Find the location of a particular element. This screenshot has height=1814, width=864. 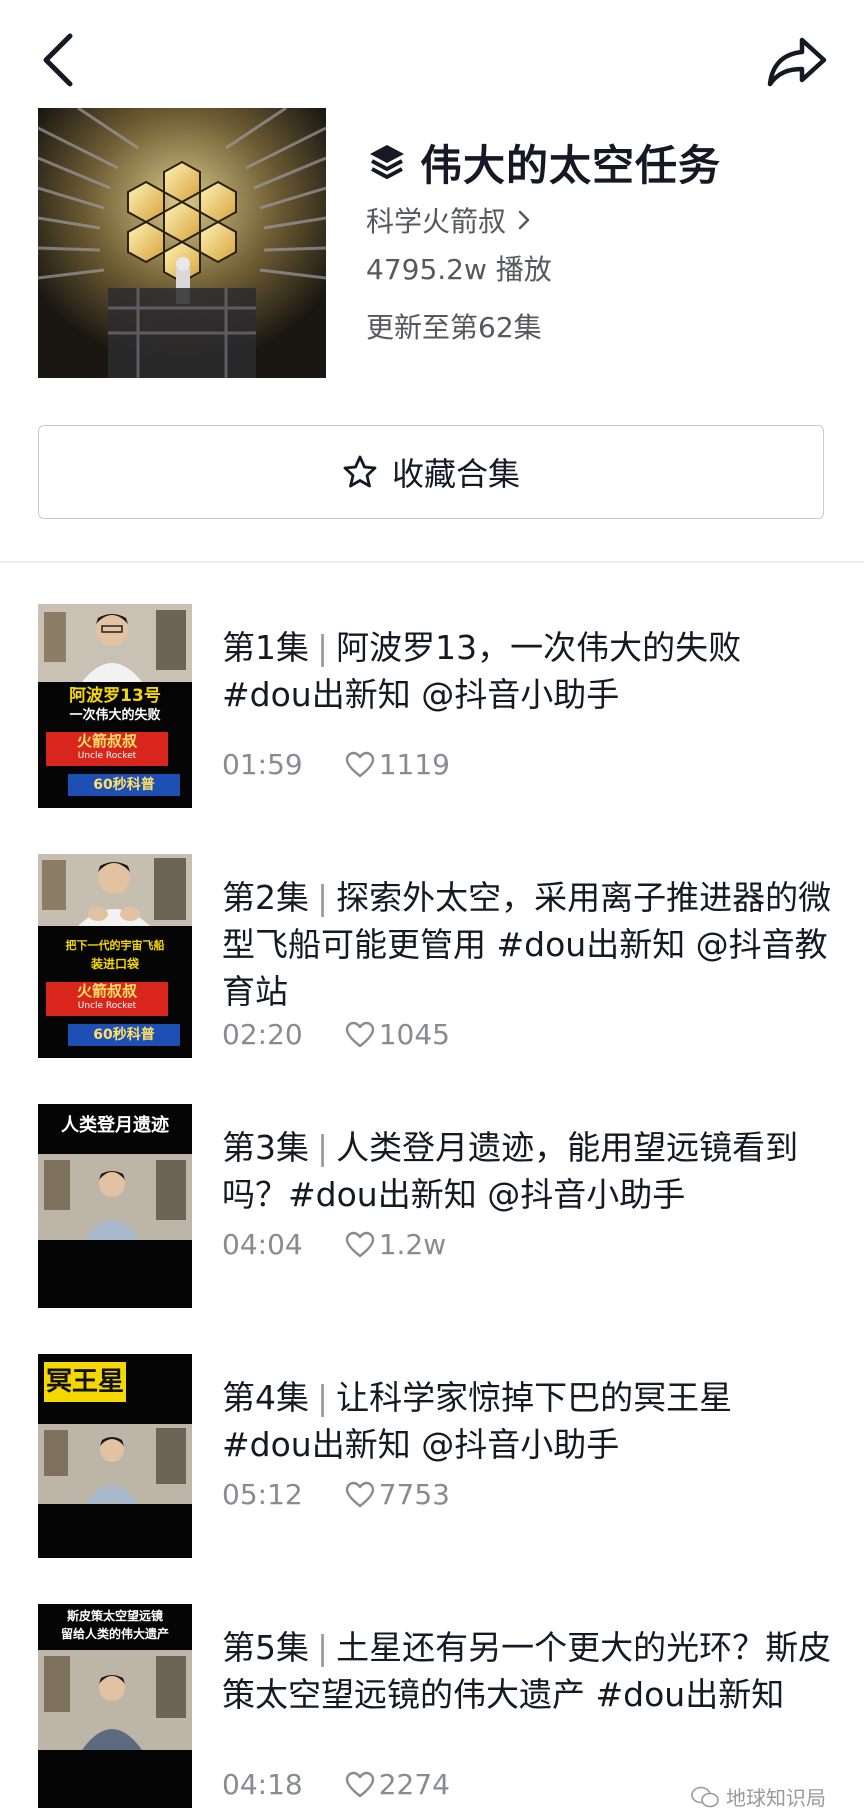

episode-title: 第3集 | 人类登月遗迹，能用望远镜看到吗？#dou出新知 @抖音小助手 is located at coordinates (510, 1171).